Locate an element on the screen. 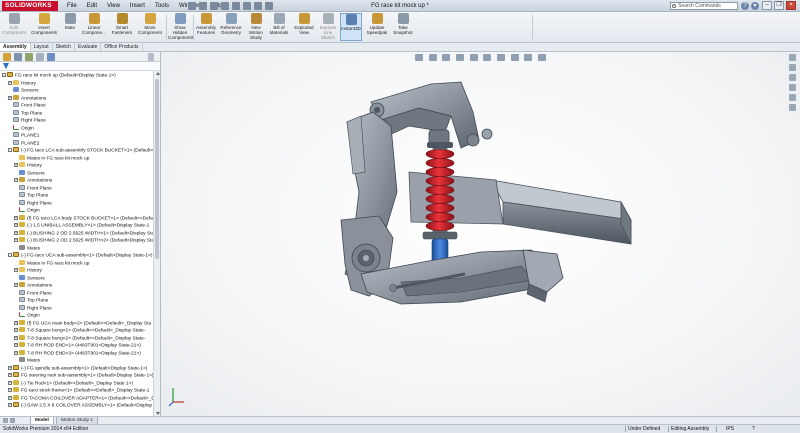 This screenshot has width=800, height=433. edit-component-button: Edit Component is located at coordinates (14, 24).